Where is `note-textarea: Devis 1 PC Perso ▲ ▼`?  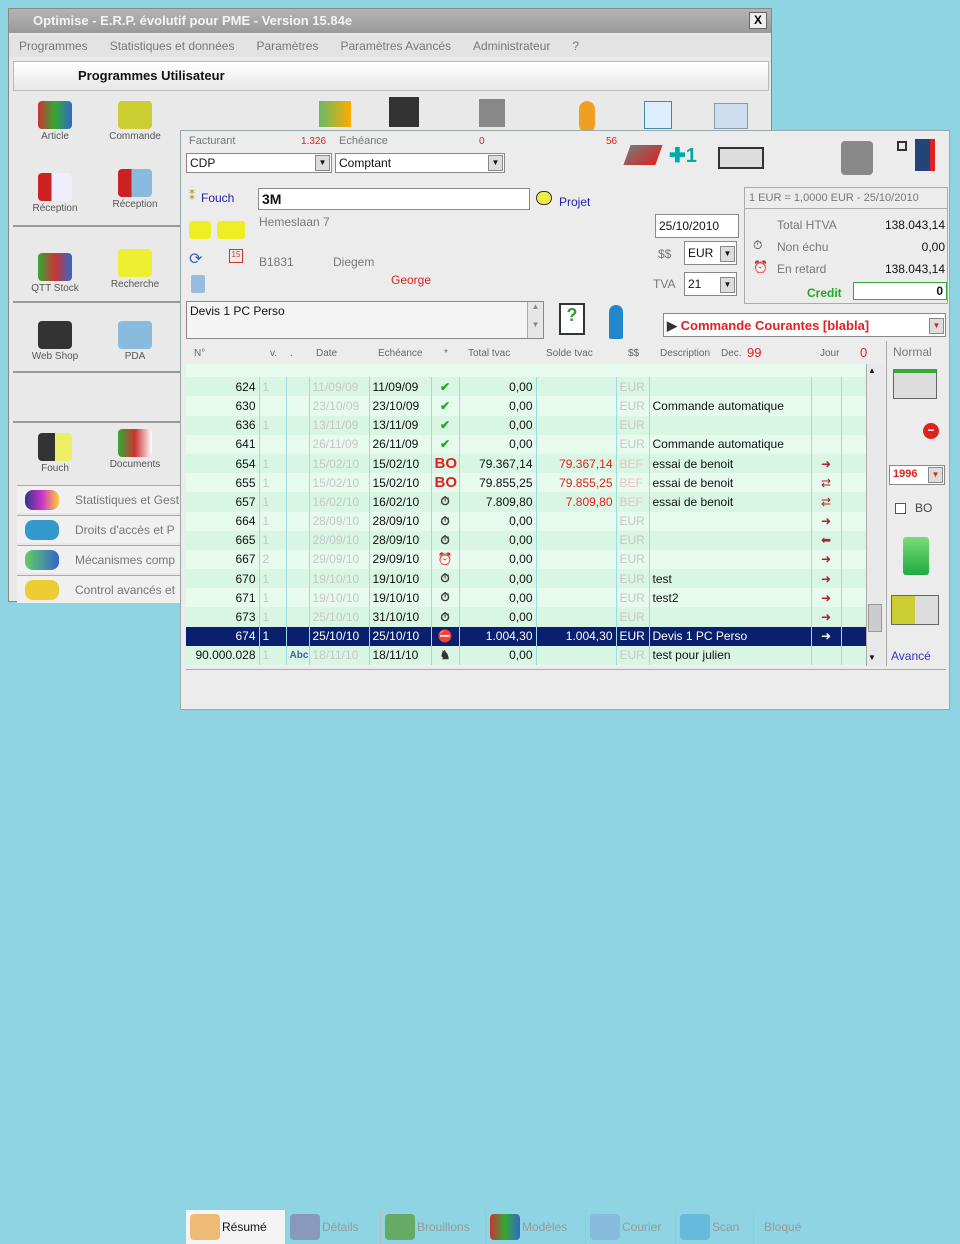 note-textarea: Devis 1 PC Perso ▲ ▼ is located at coordinates (365, 320).